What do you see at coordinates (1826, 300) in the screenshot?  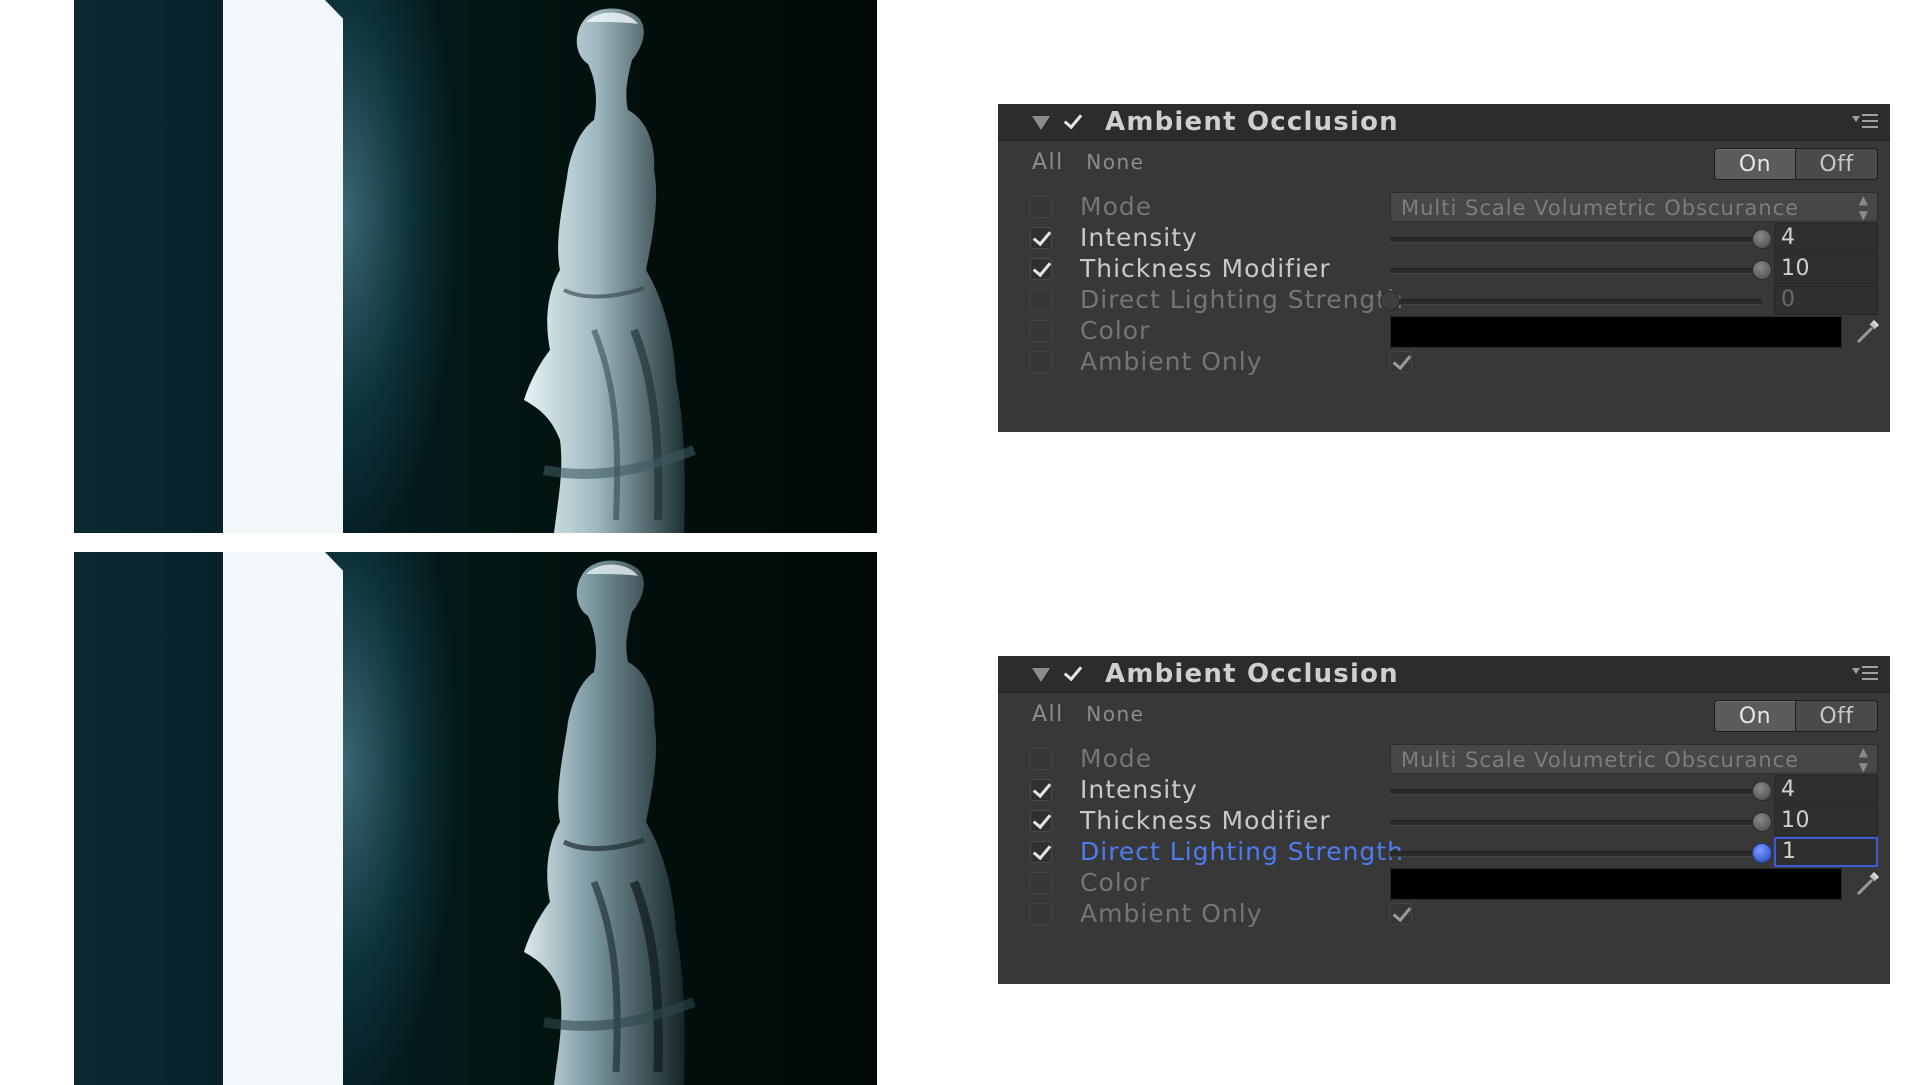 I see `direct-lighting-value-field: 0` at bounding box center [1826, 300].